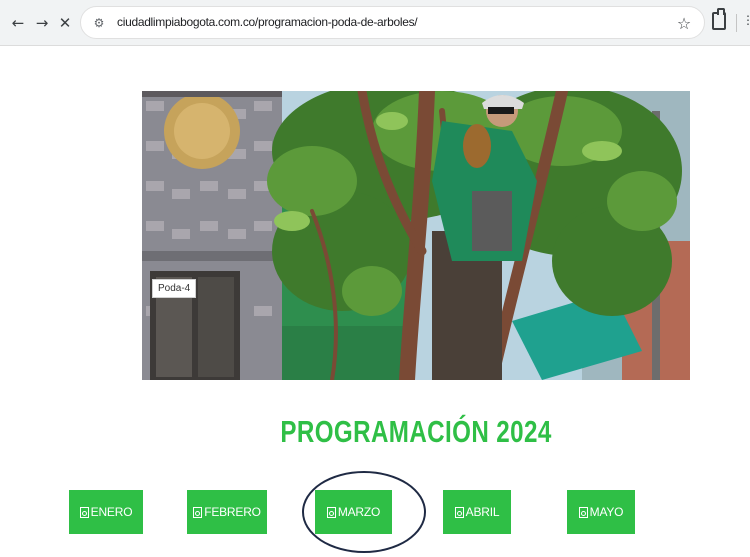 This screenshot has height=557, width=750. I want to click on month-button-enero: ENERO, so click(106, 512).